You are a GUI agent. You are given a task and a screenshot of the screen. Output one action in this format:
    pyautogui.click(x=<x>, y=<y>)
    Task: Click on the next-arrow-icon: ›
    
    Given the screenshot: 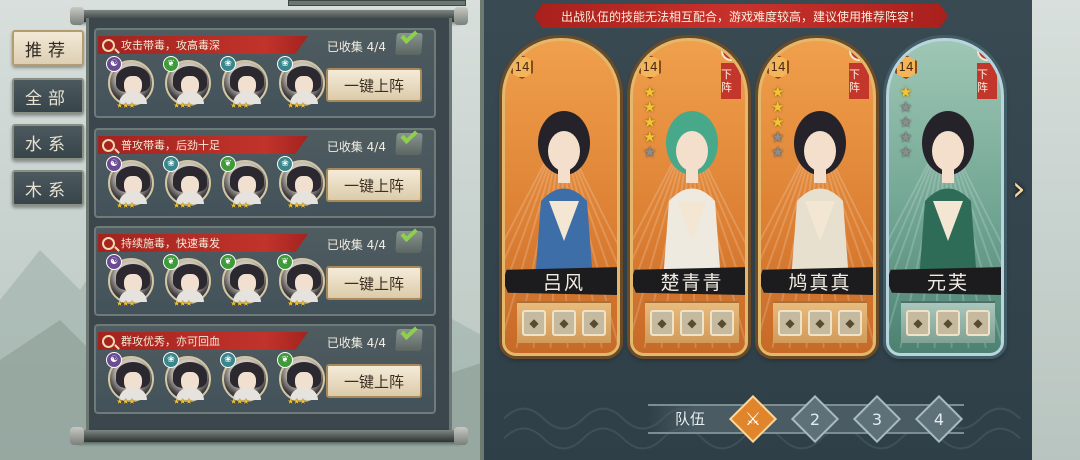 What is the action you would take?
    pyautogui.click(x=1023, y=190)
    